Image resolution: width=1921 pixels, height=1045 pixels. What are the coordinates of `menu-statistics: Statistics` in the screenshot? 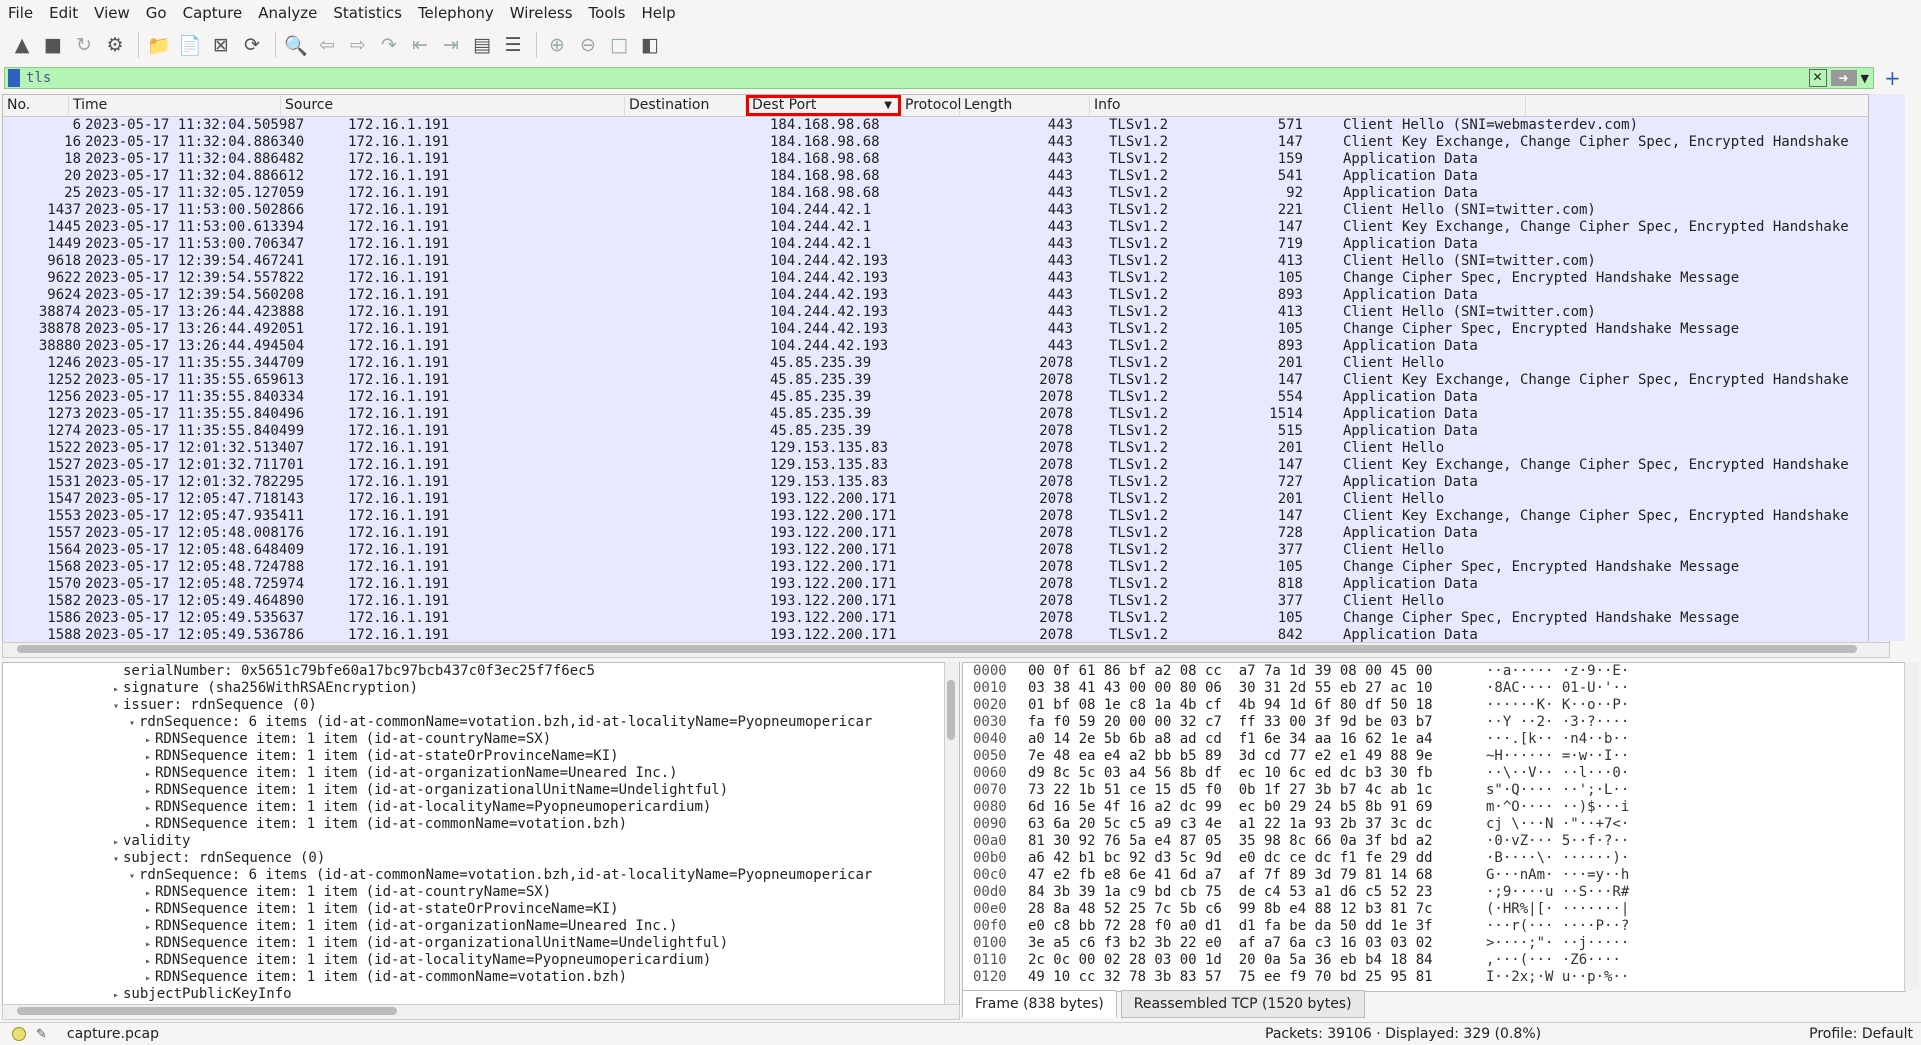 It's located at (367, 13).